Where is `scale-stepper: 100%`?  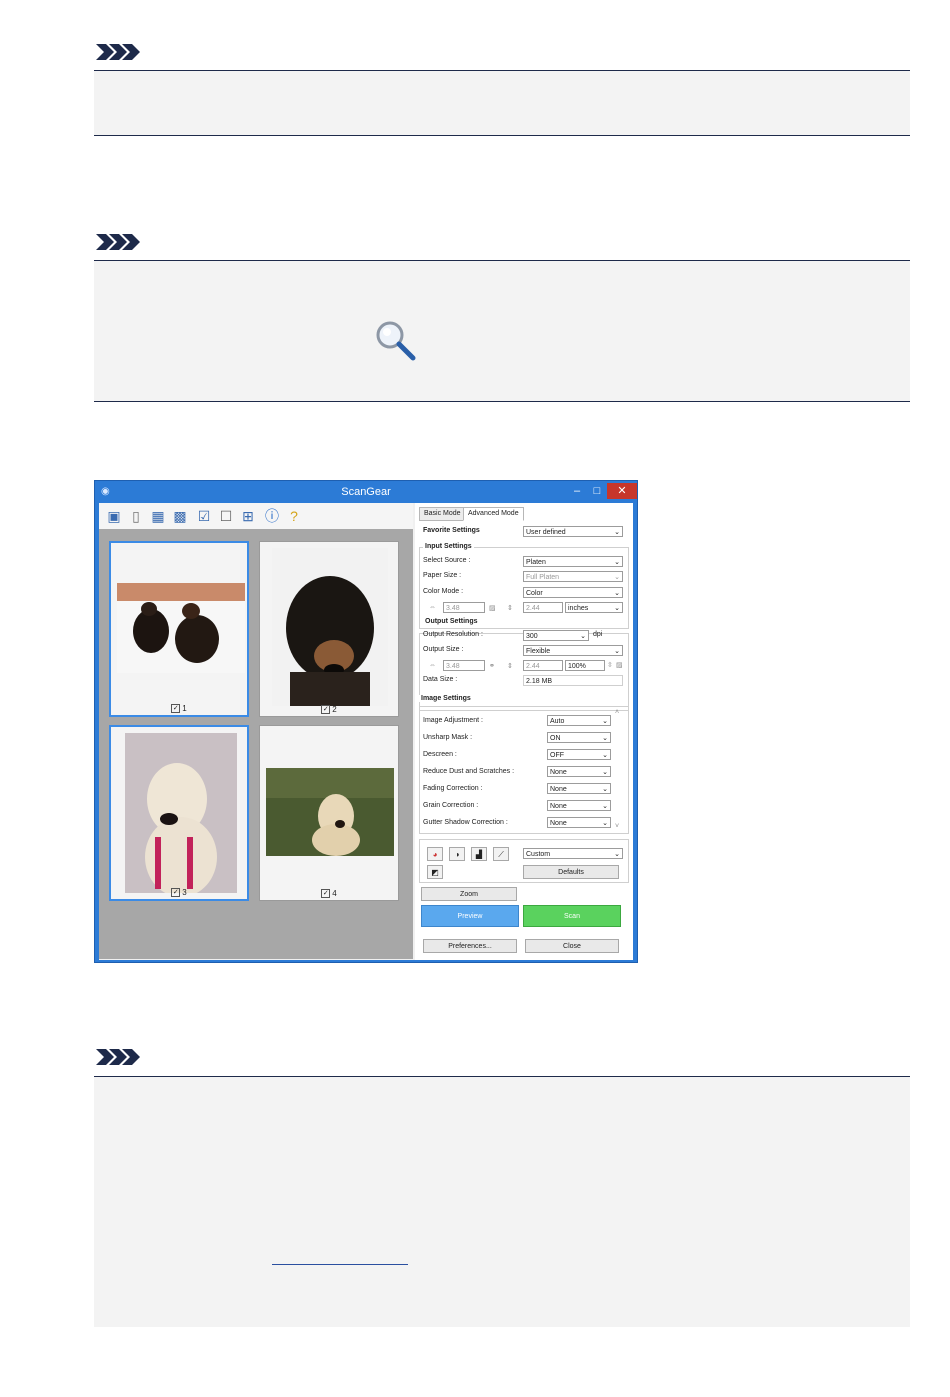 scale-stepper: 100% is located at coordinates (585, 665).